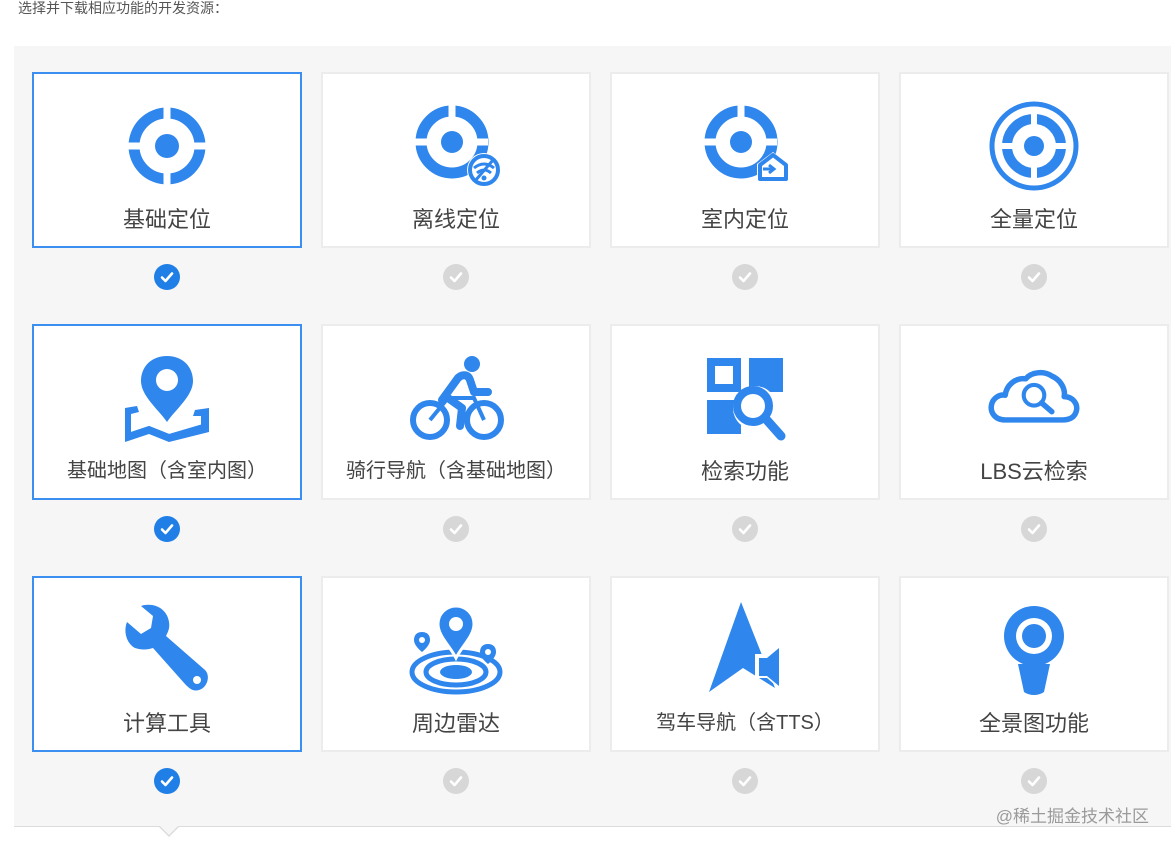 Image resolution: width=1171 pixels, height=849 pixels. What do you see at coordinates (1033, 723) in the screenshot?
I see `module-label: 全景图功能` at bounding box center [1033, 723].